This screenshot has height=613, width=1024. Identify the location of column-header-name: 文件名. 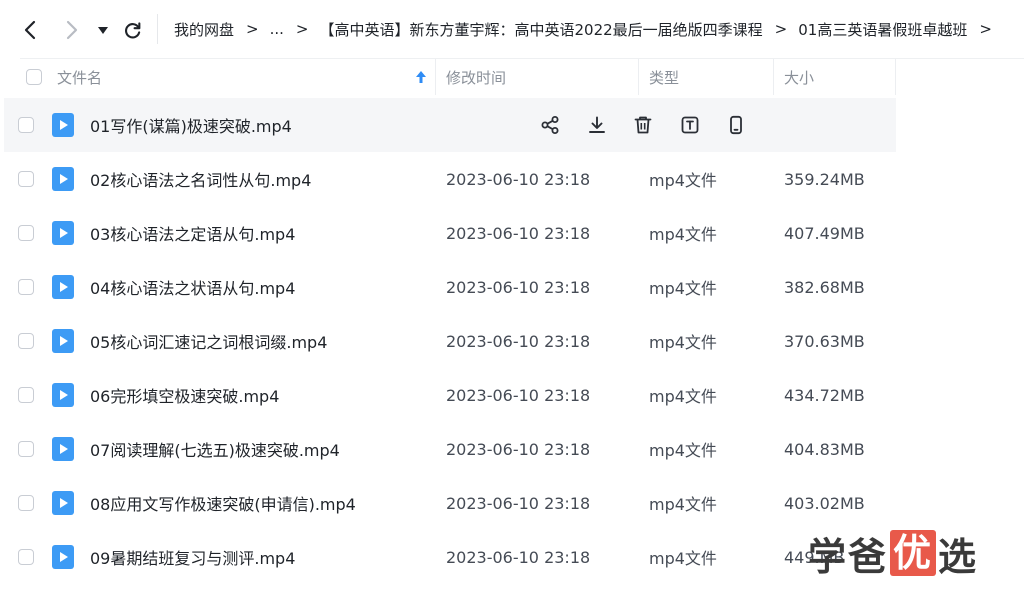
(79, 77).